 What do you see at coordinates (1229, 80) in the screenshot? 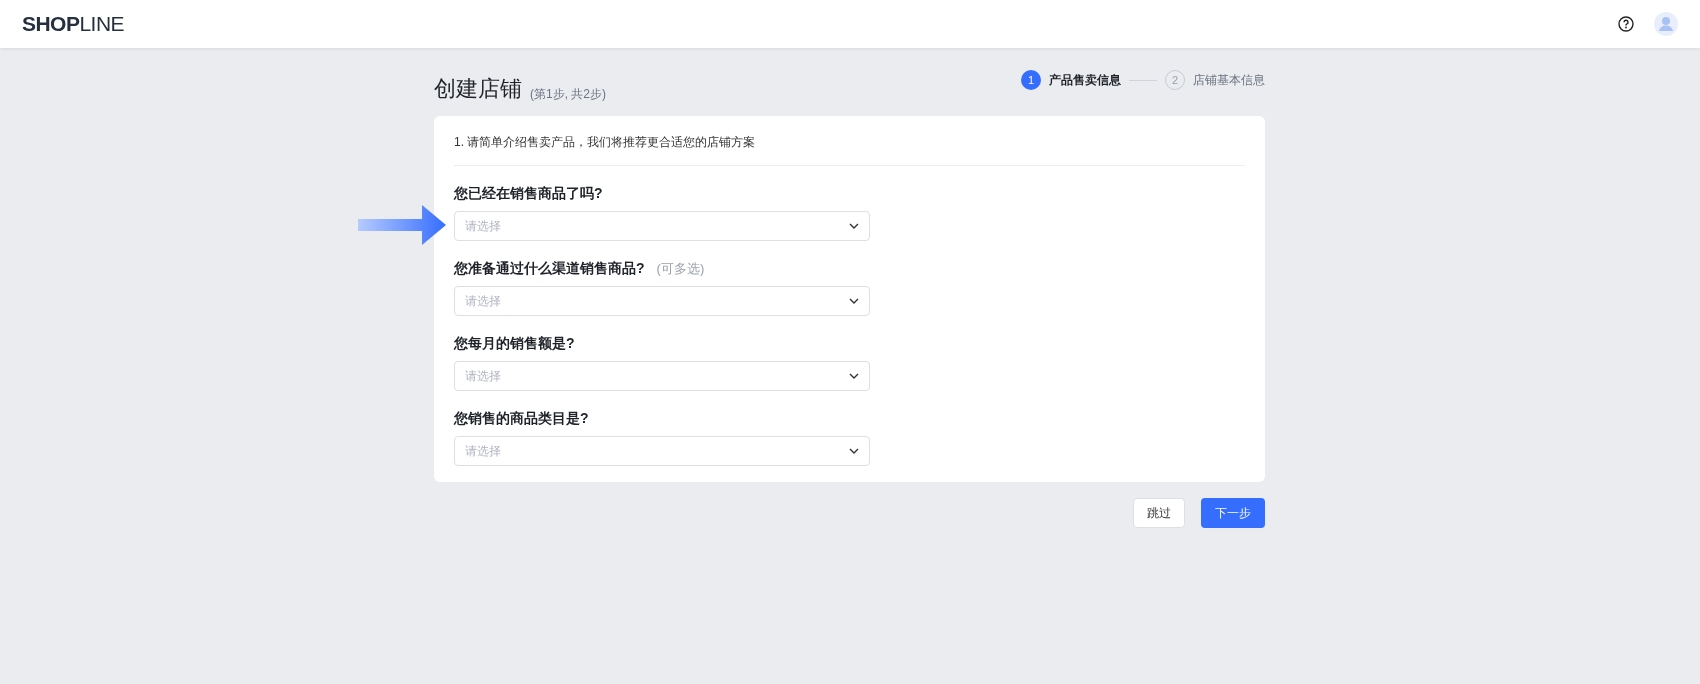
I see `step-label: 店铺基本信息` at bounding box center [1229, 80].